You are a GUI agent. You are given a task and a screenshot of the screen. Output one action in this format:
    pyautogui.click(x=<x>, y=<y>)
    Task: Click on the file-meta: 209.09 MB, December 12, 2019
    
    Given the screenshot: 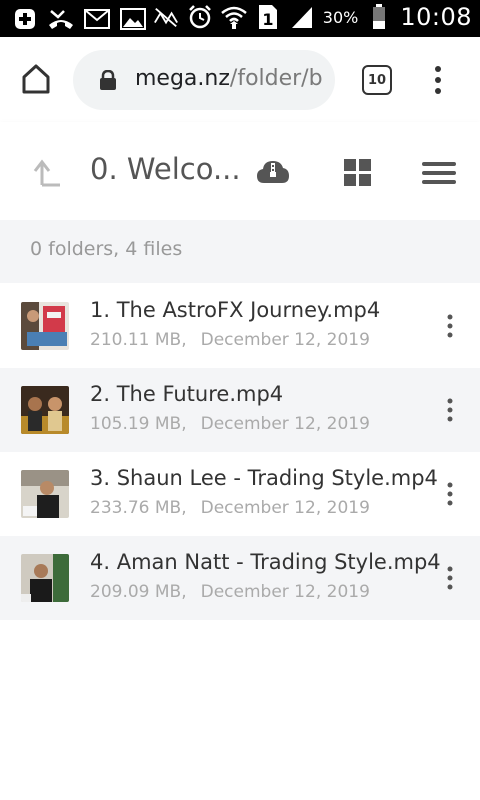 What is the action you would take?
    pyautogui.click(x=230, y=592)
    